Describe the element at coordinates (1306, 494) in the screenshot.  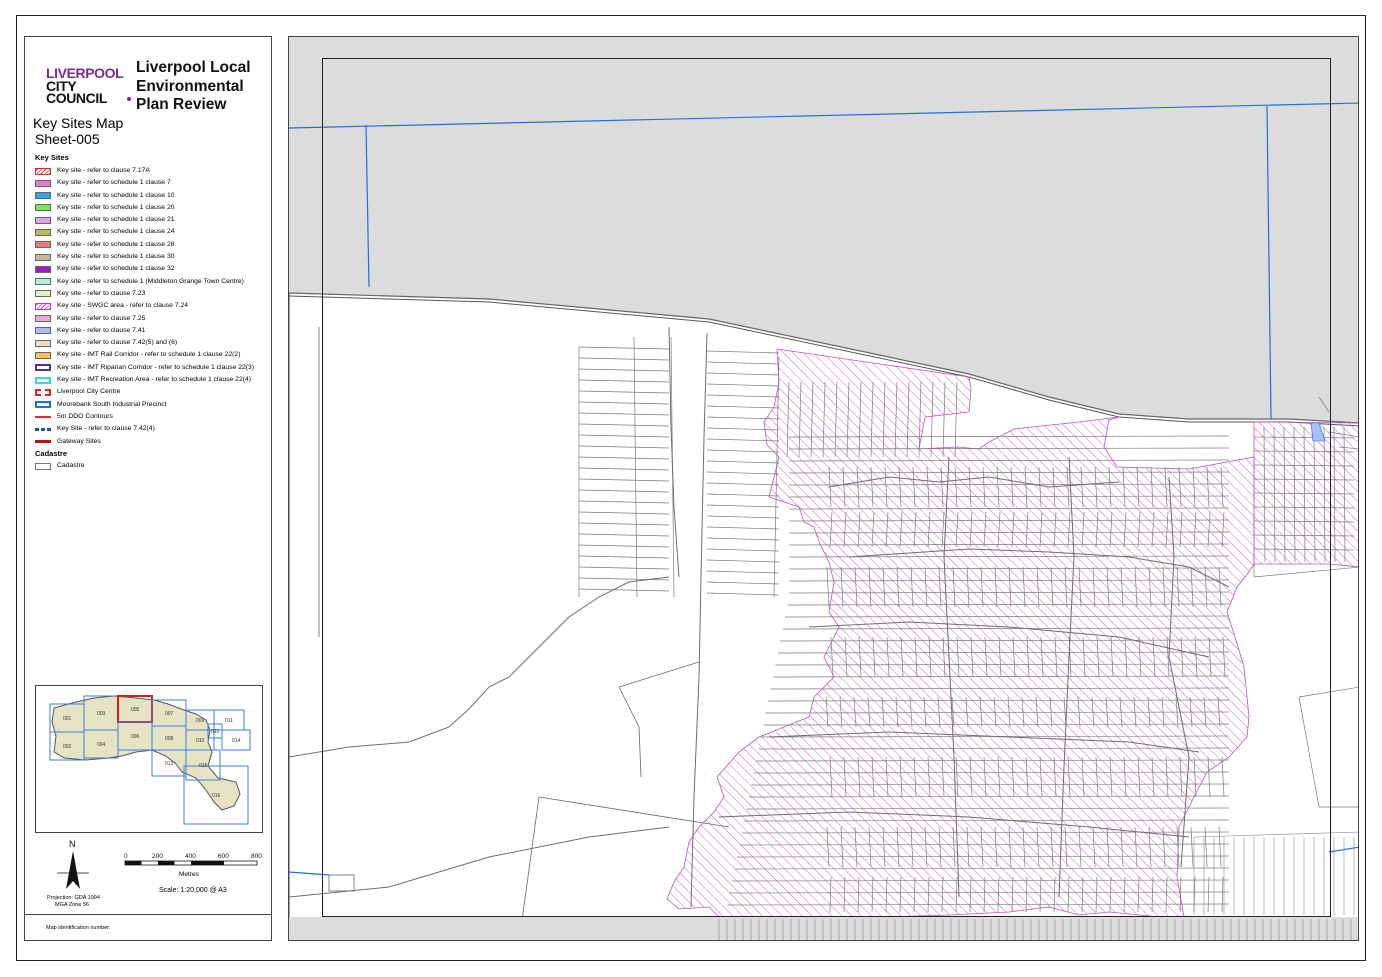
I see `swgc-key-site-east-strip` at that location.